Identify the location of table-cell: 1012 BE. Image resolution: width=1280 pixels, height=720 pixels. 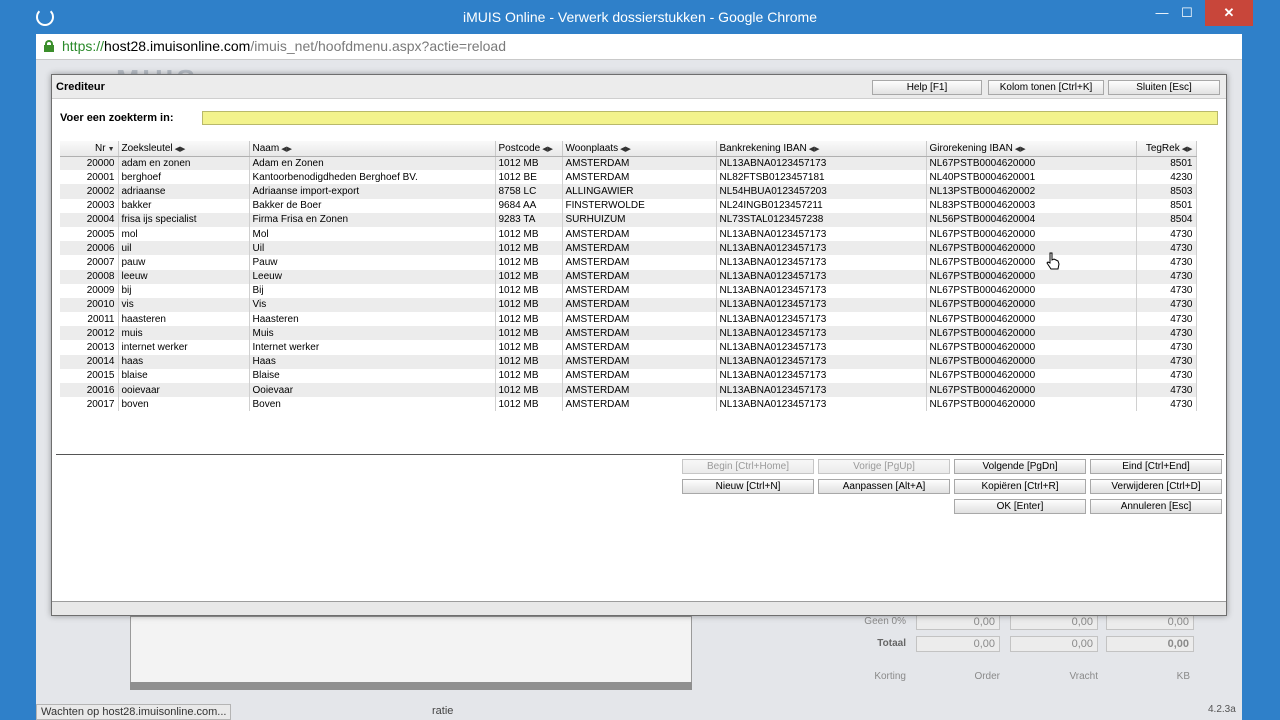
(529, 177).